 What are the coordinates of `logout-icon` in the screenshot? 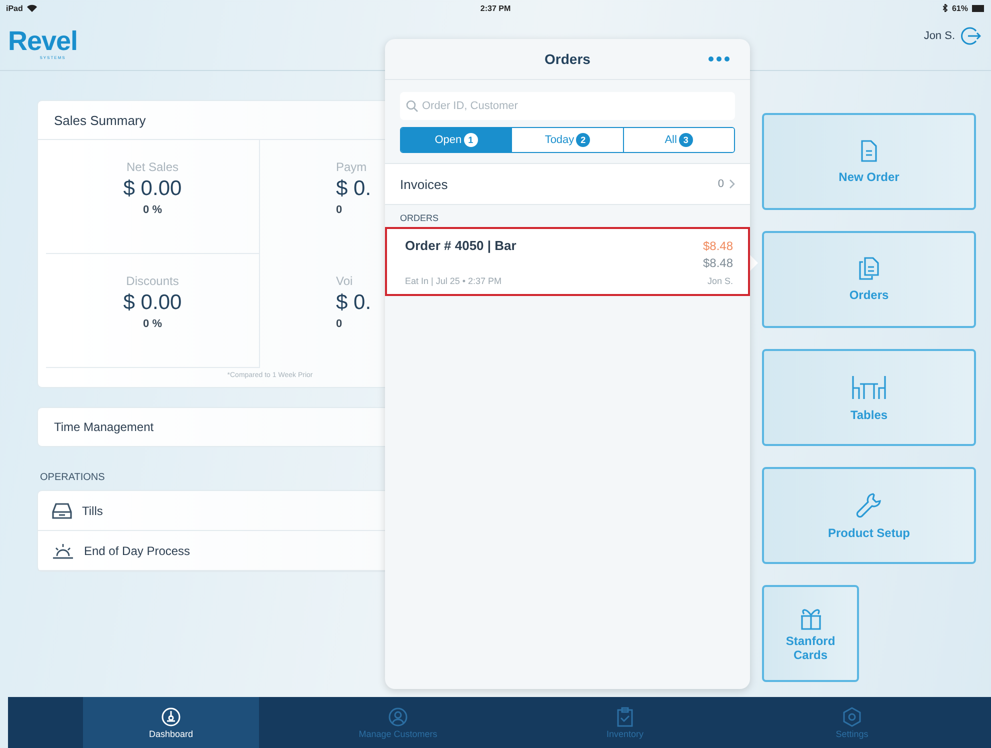 It's located at (971, 36).